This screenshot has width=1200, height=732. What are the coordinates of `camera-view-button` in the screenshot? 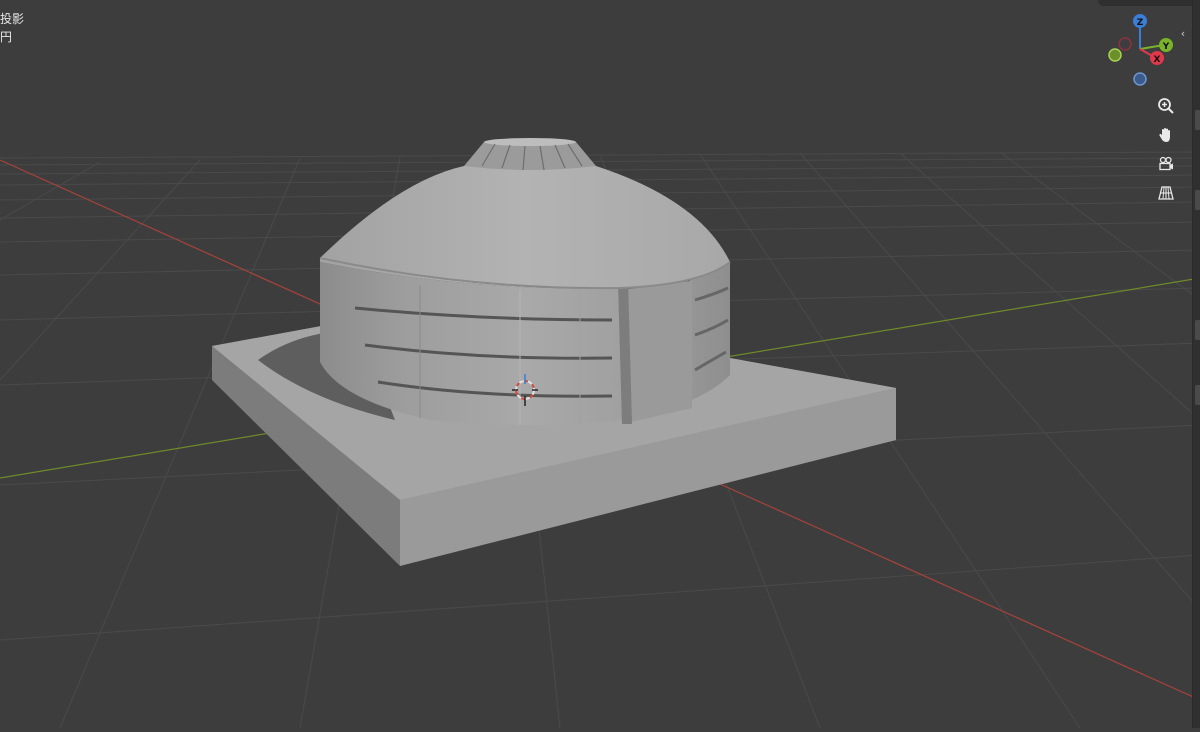 It's located at (1166, 164).